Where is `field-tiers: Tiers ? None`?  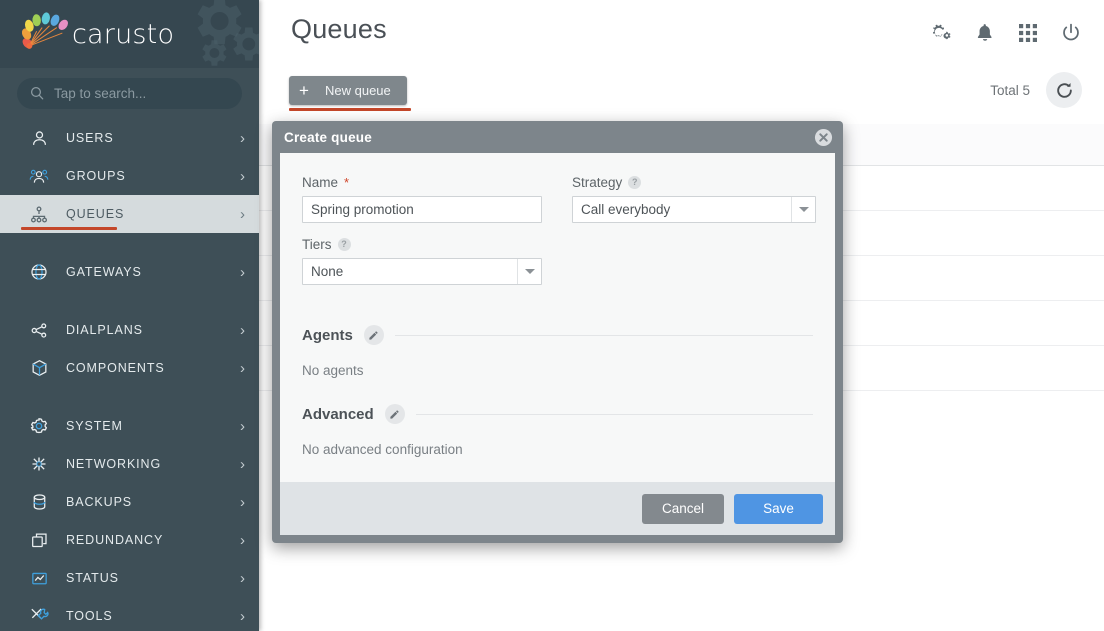 field-tiers: Tiers ? None is located at coordinates (422, 261).